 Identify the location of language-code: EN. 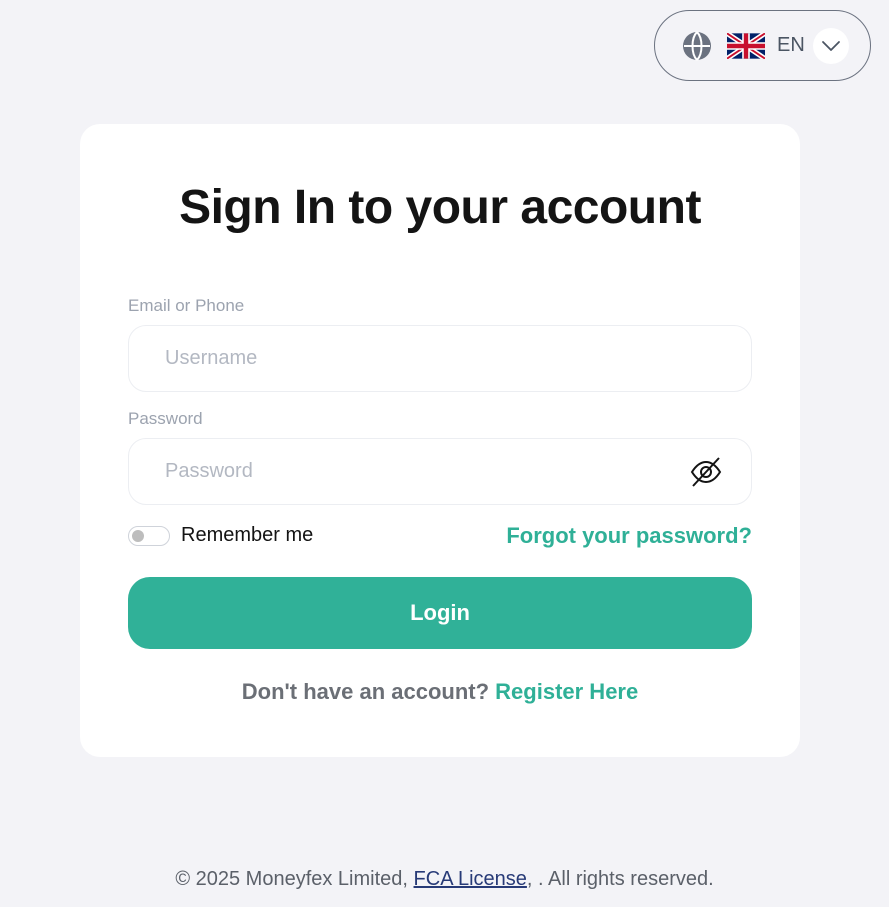
(791, 45).